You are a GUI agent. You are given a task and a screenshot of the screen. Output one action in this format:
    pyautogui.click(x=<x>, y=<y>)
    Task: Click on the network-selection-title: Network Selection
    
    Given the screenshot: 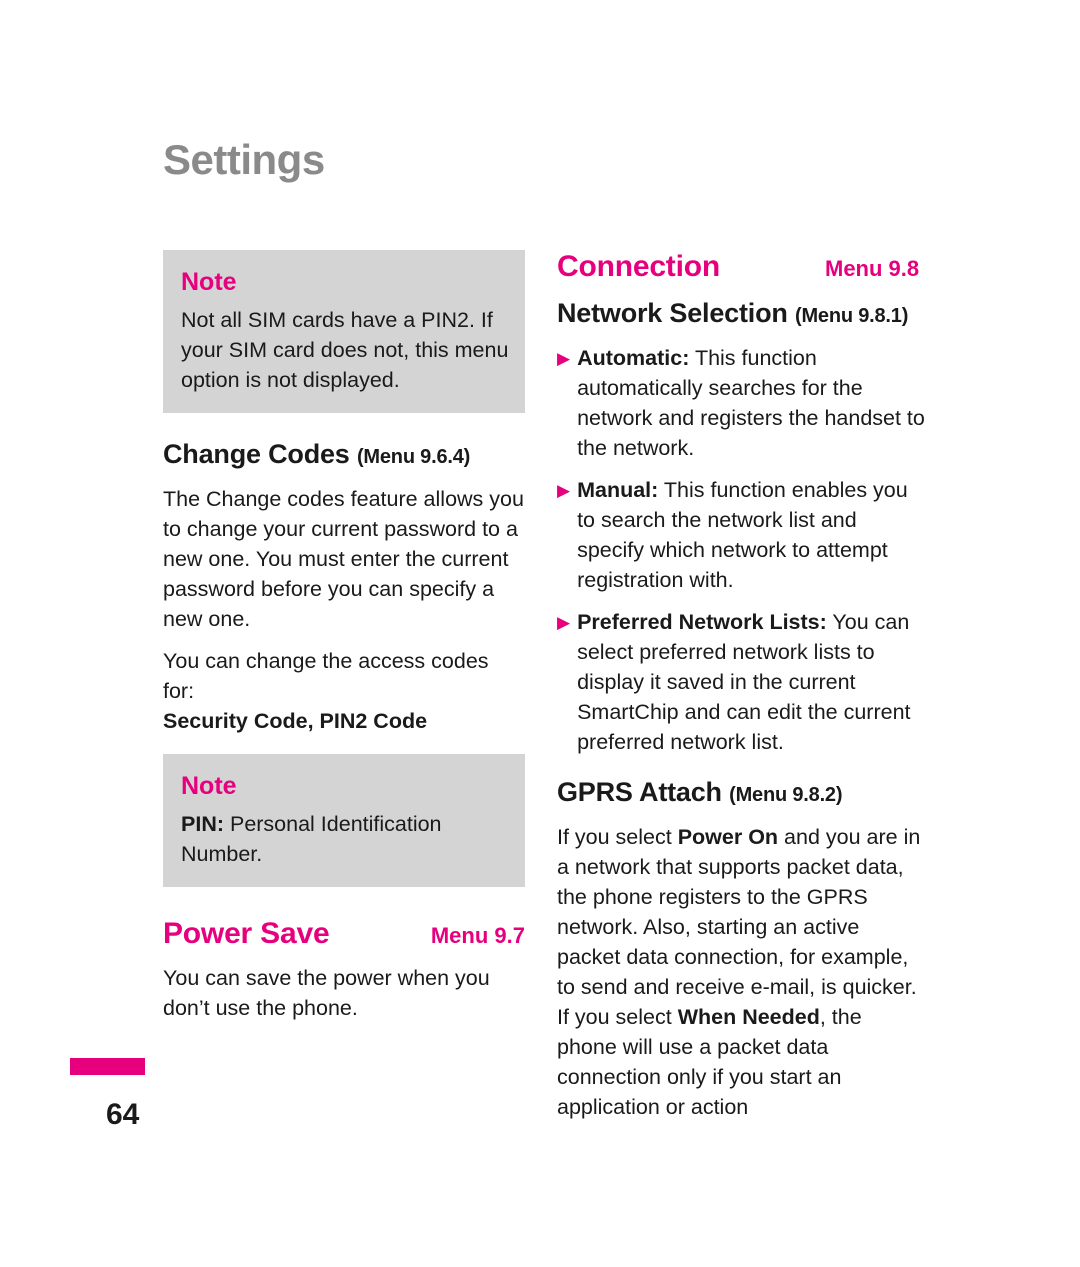 What is the action you would take?
    pyautogui.click(x=672, y=313)
    